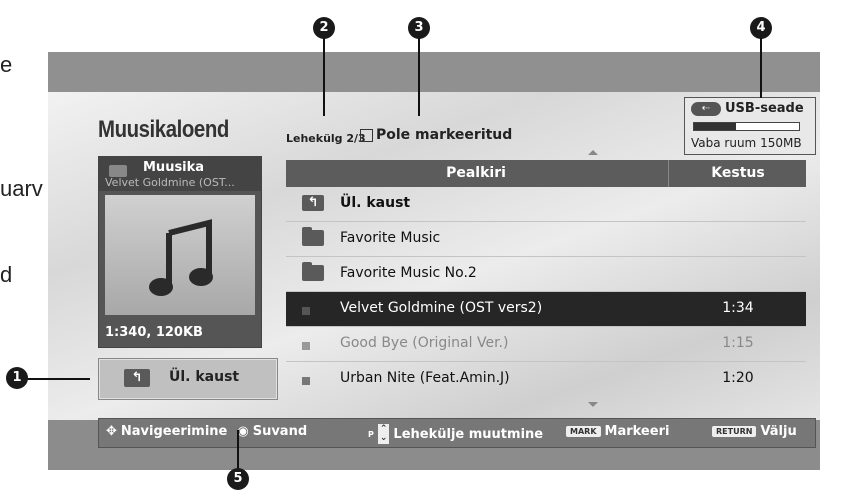 This screenshot has height=491, width=844. I want to click on callout-4: 4, so click(761, 28).